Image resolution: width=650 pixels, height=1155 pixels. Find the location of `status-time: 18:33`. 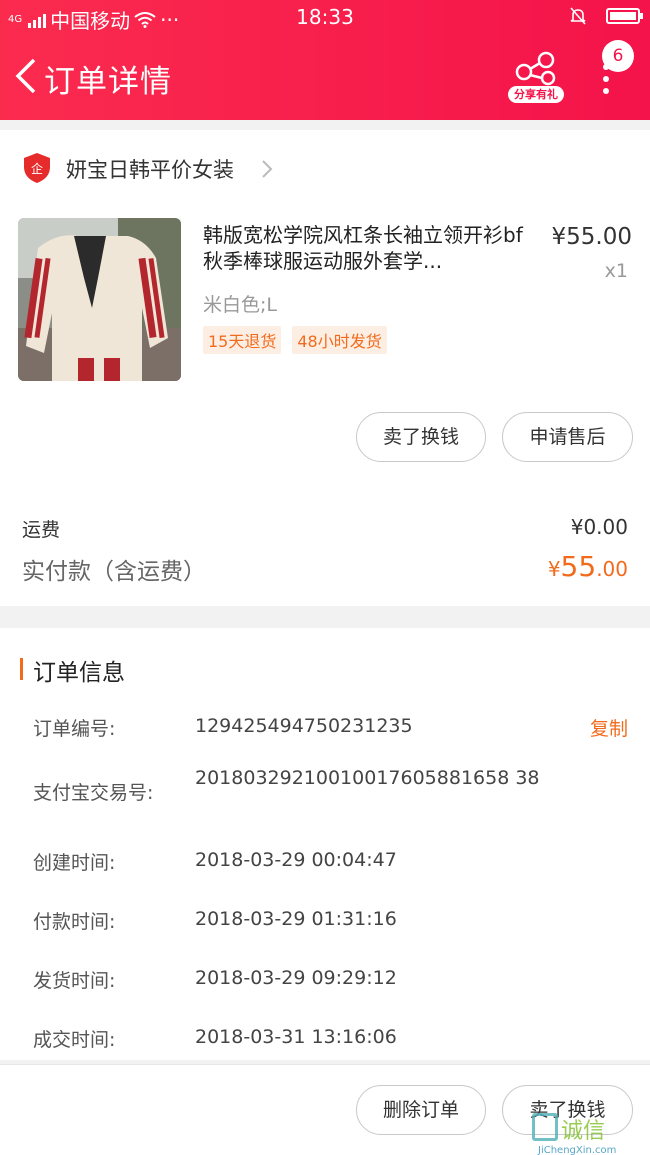

status-time: 18:33 is located at coordinates (325, 17).